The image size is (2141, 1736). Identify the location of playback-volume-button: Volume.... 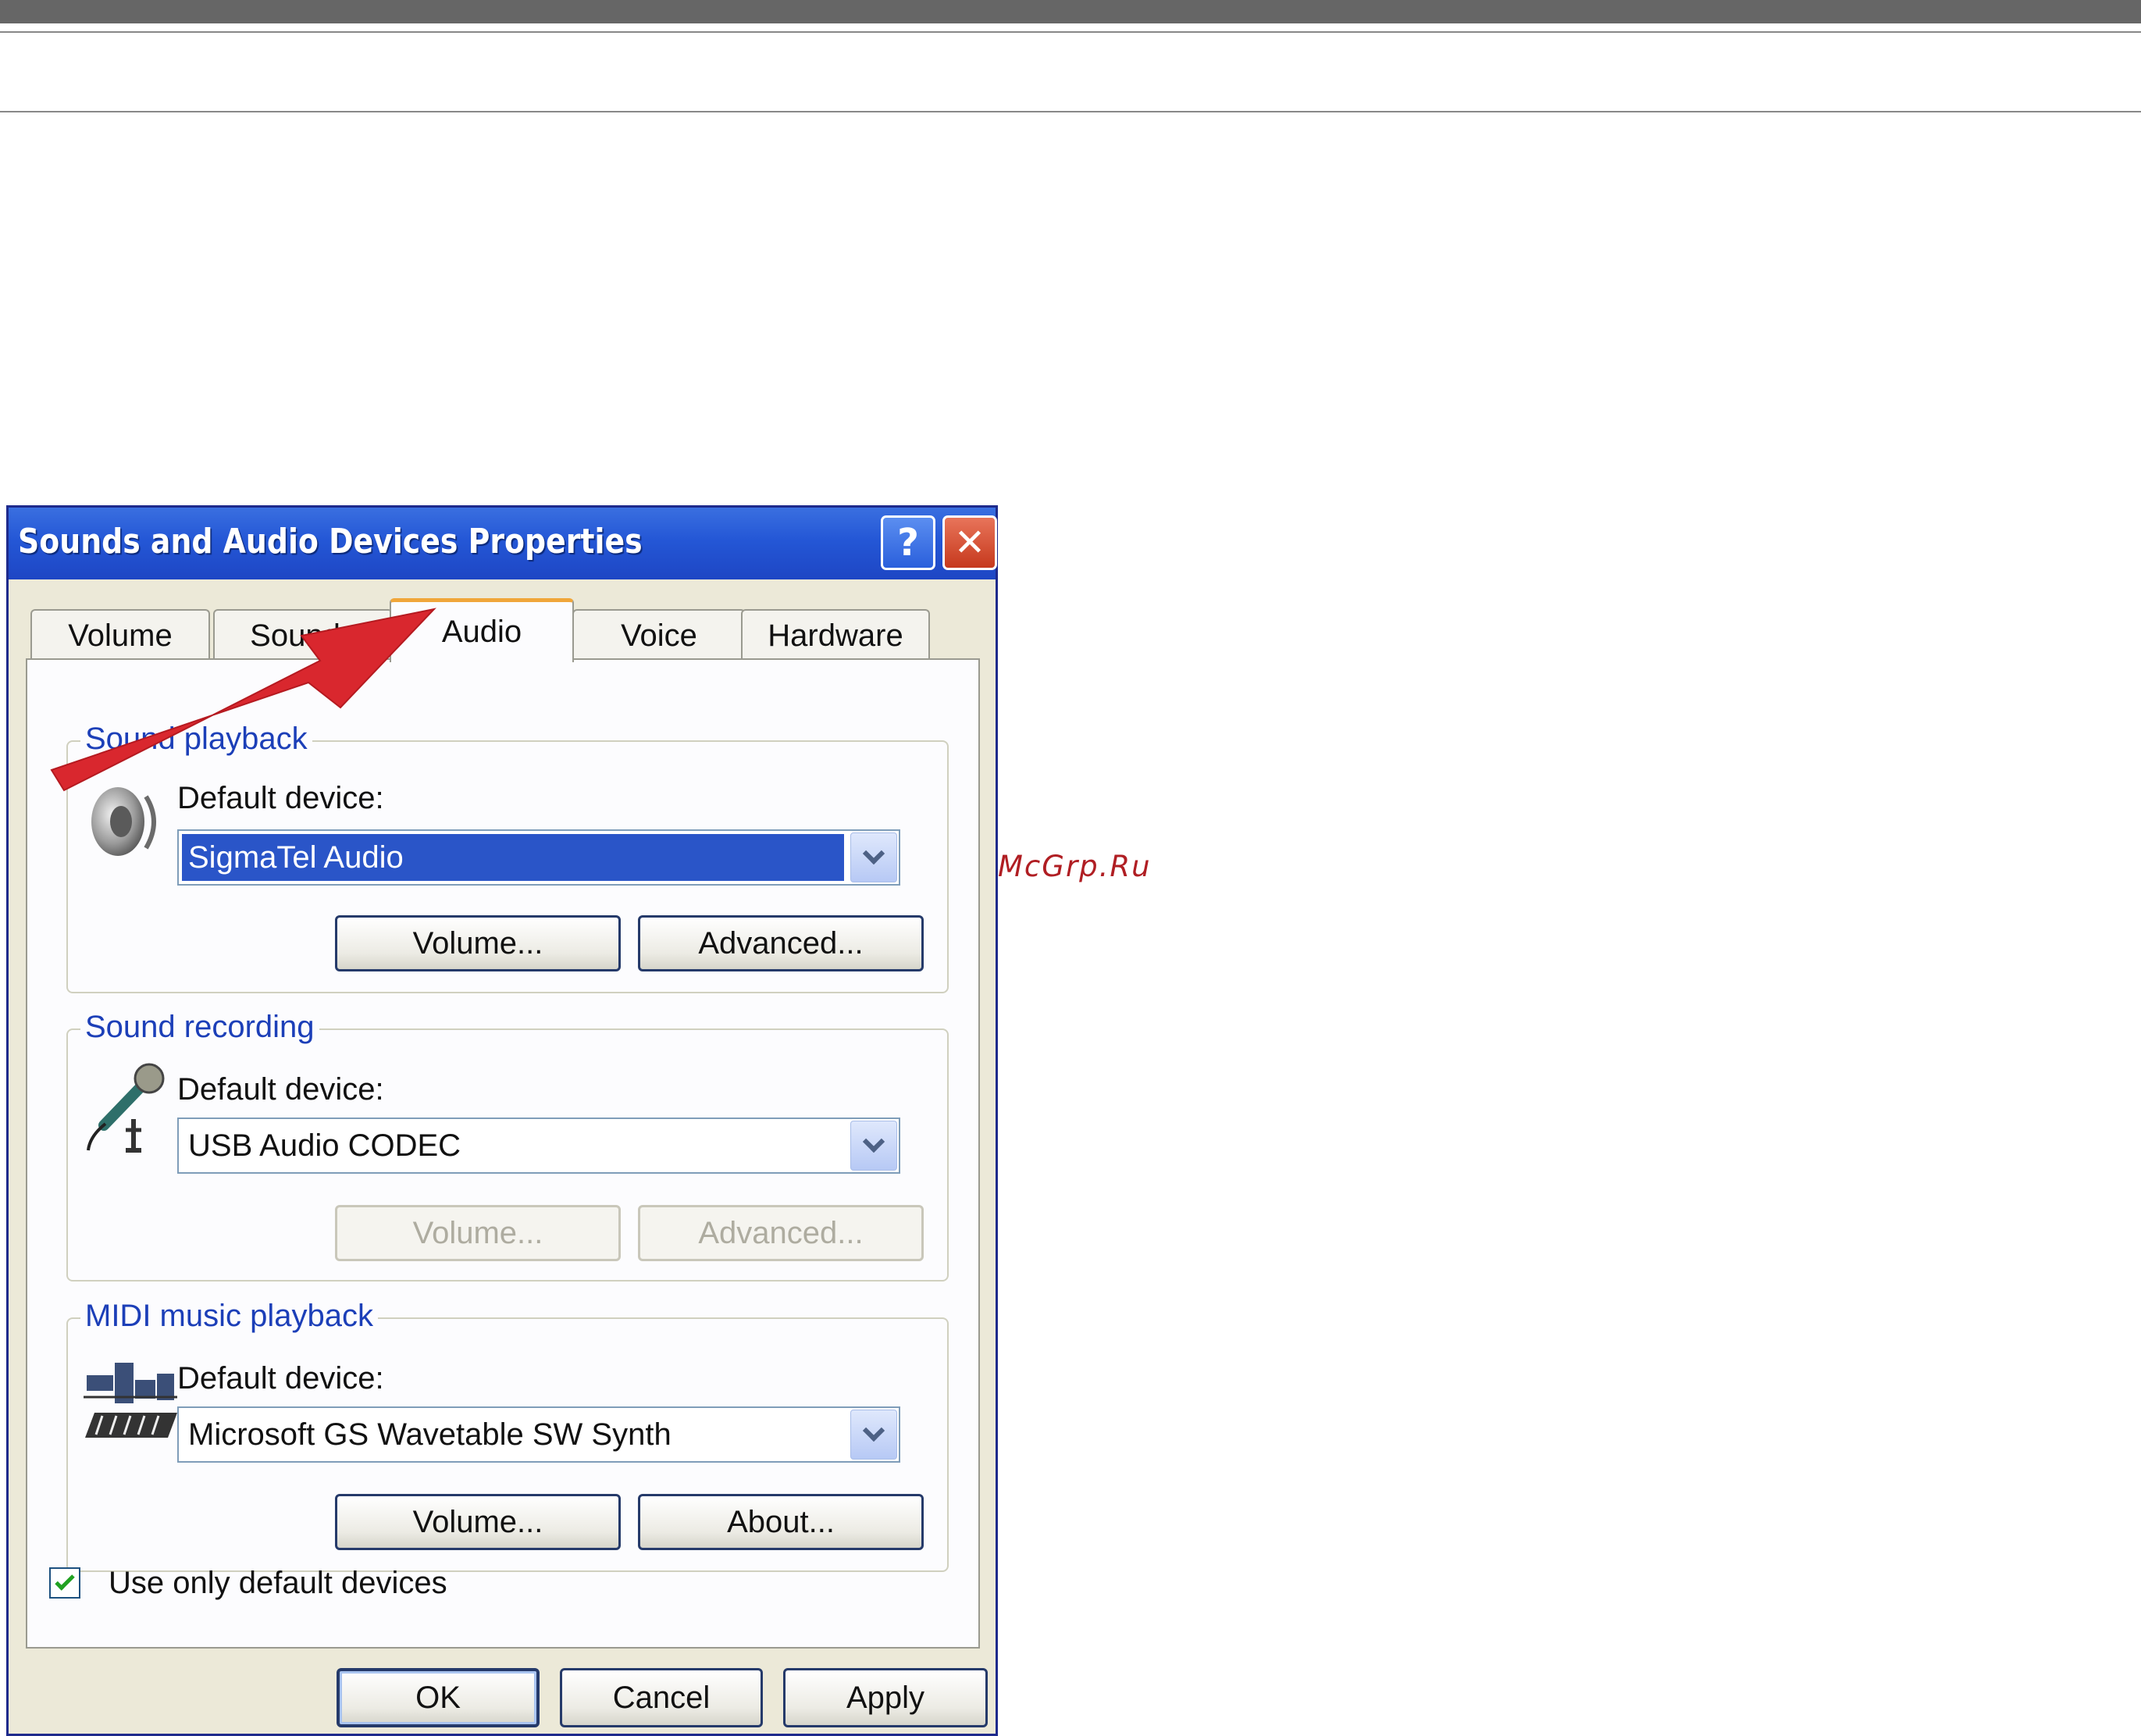
(478, 943).